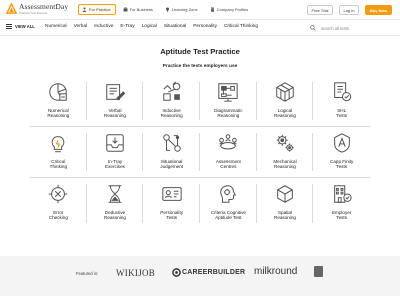  I want to click on brand-wikijob: WIKIJOB, so click(136, 273).